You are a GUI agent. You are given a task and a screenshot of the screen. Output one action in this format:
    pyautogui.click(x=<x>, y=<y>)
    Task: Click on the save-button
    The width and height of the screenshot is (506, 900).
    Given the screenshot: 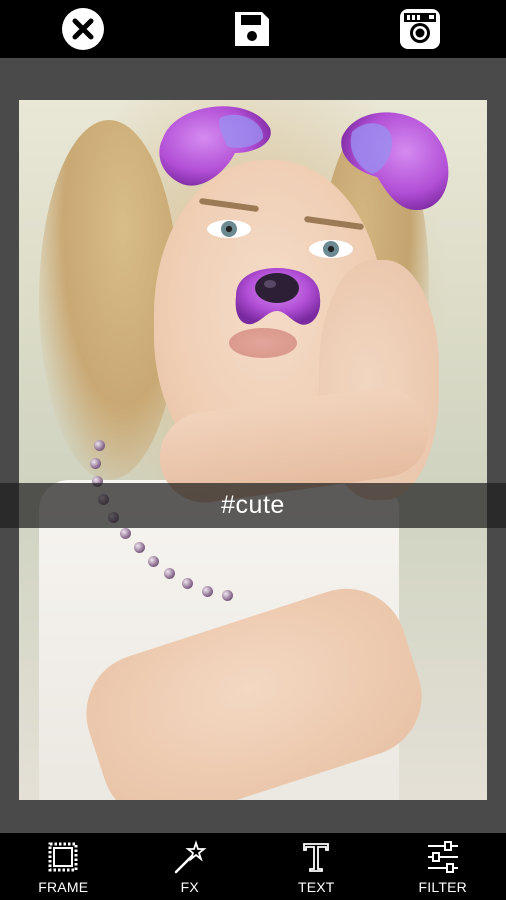 What is the action you would take?
    pyautogui.click(x=252, y=29)
    